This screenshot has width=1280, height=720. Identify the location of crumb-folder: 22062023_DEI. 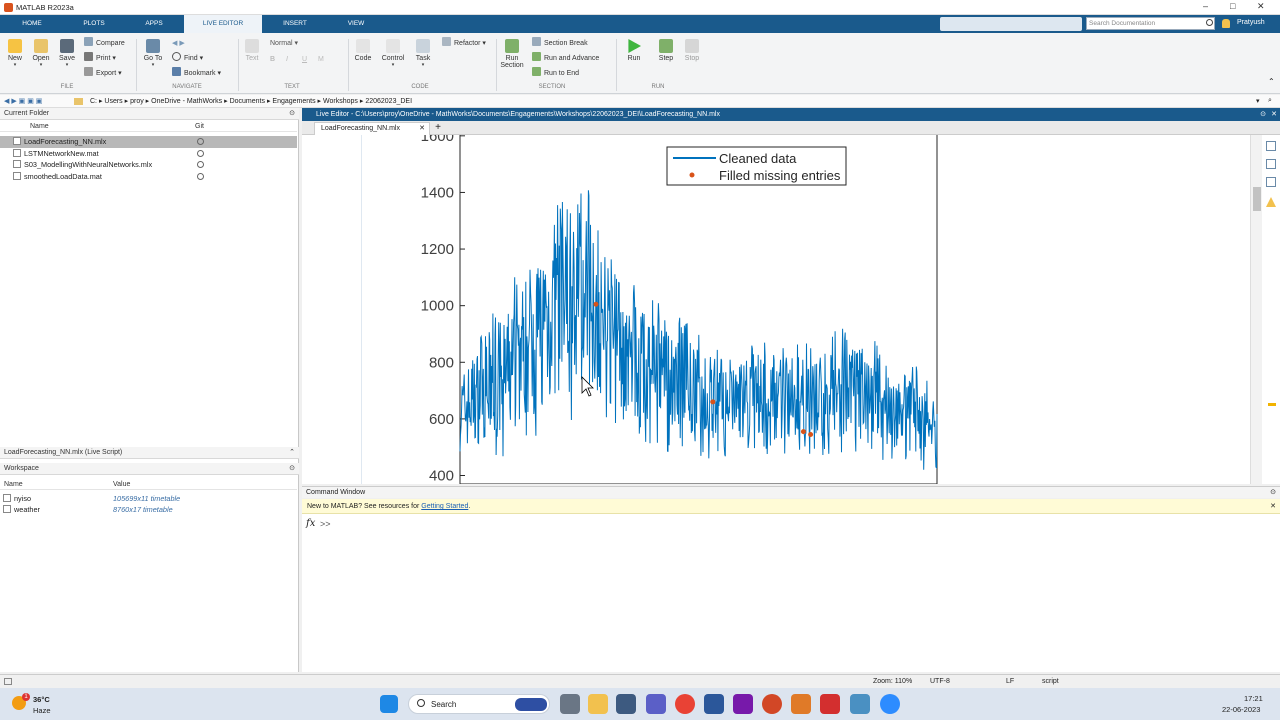
(388, 101).